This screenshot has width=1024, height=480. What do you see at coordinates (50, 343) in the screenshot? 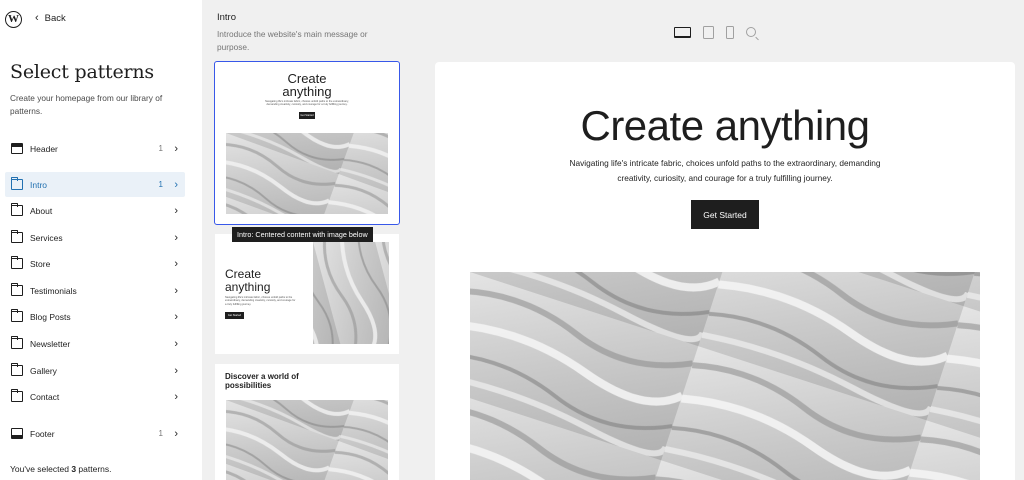
I see `sidebar-item-label: Newsletter` at bounding box center [50, 343].